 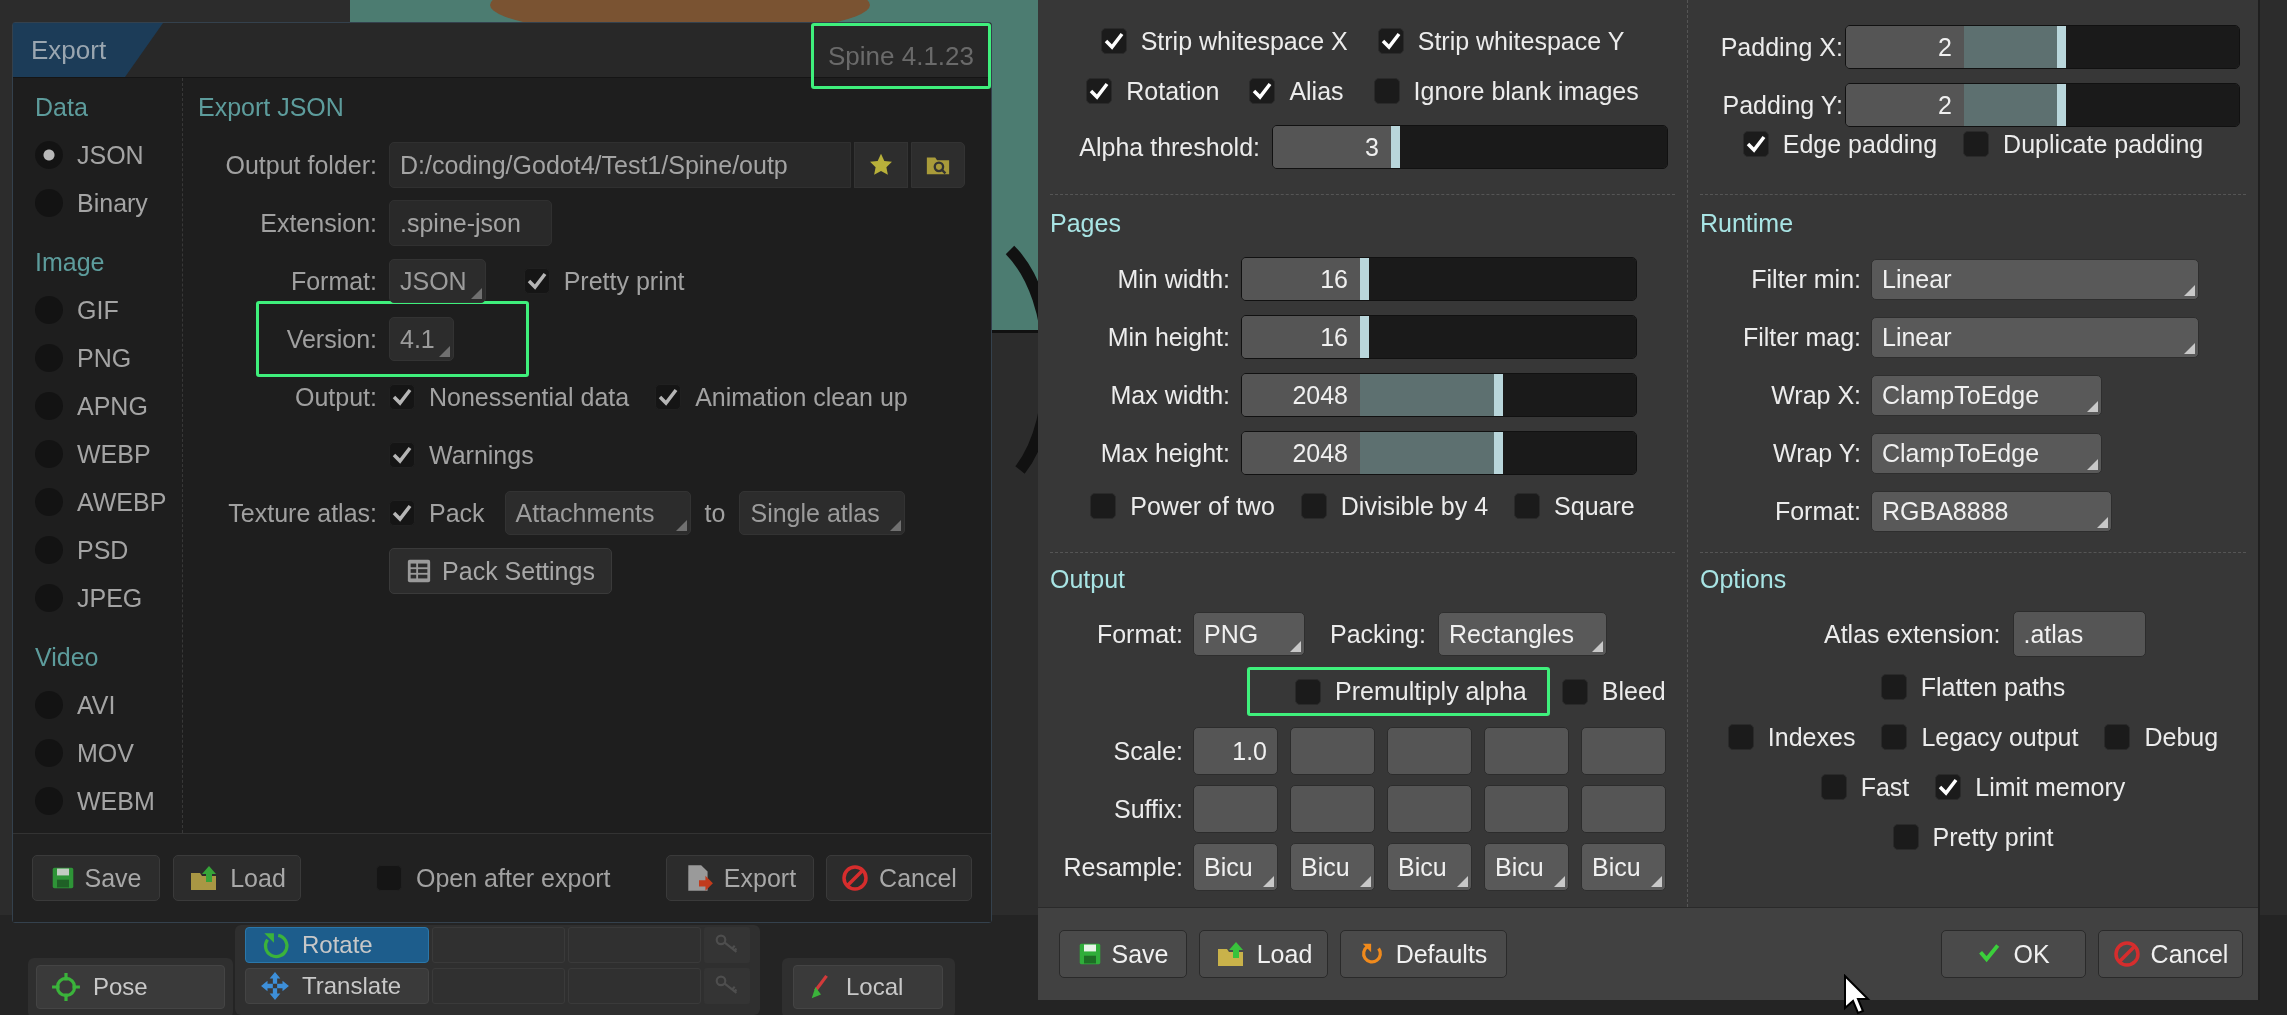 What do you see at coordinates (421, 339) in the screenshot?
I see `version-dropdown: 4.1` at bounding box center [421, 339].